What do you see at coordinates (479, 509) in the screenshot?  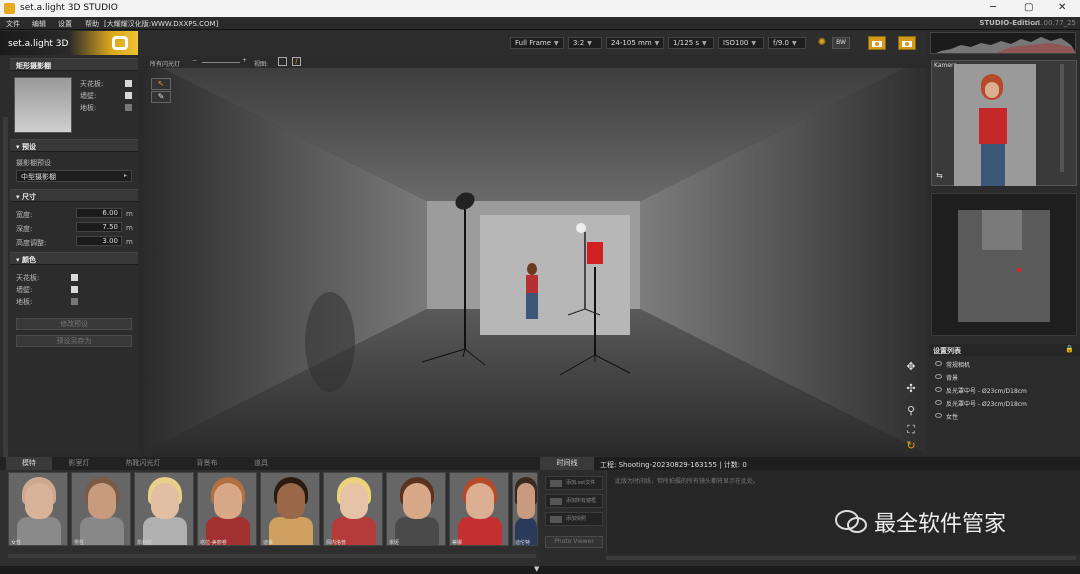 I see `model-card: 蒂娜` at bounding box center [479, 509].